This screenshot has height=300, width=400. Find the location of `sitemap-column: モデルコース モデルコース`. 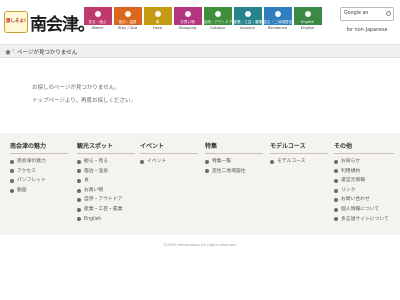

sitemap-column: モデルコース モデルコース is located at coordinates (299, 154).